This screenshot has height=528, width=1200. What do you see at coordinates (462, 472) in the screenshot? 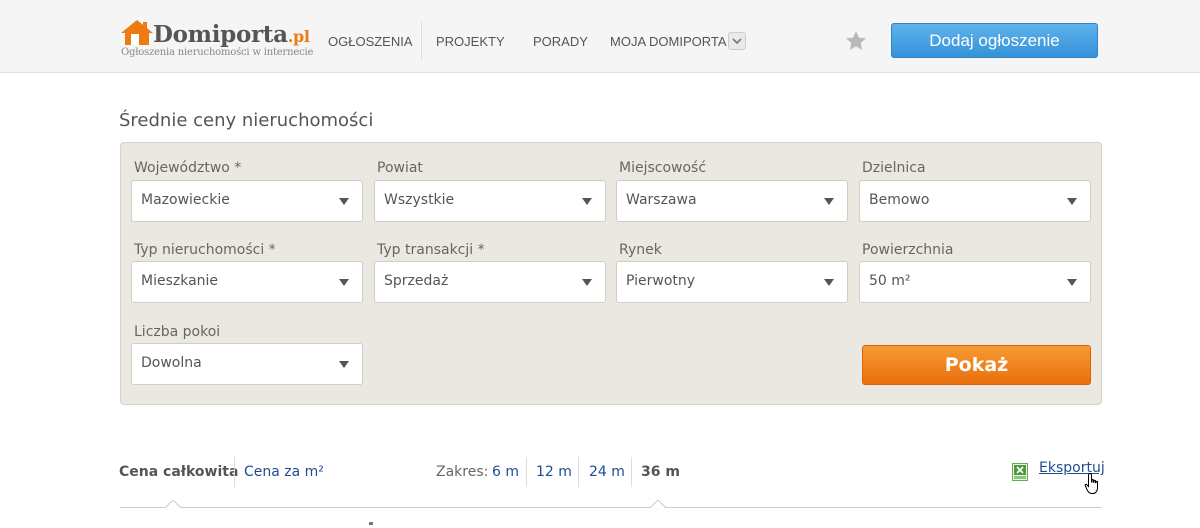
I see `range-label: Zakres:` at bounding box center [462, 472].